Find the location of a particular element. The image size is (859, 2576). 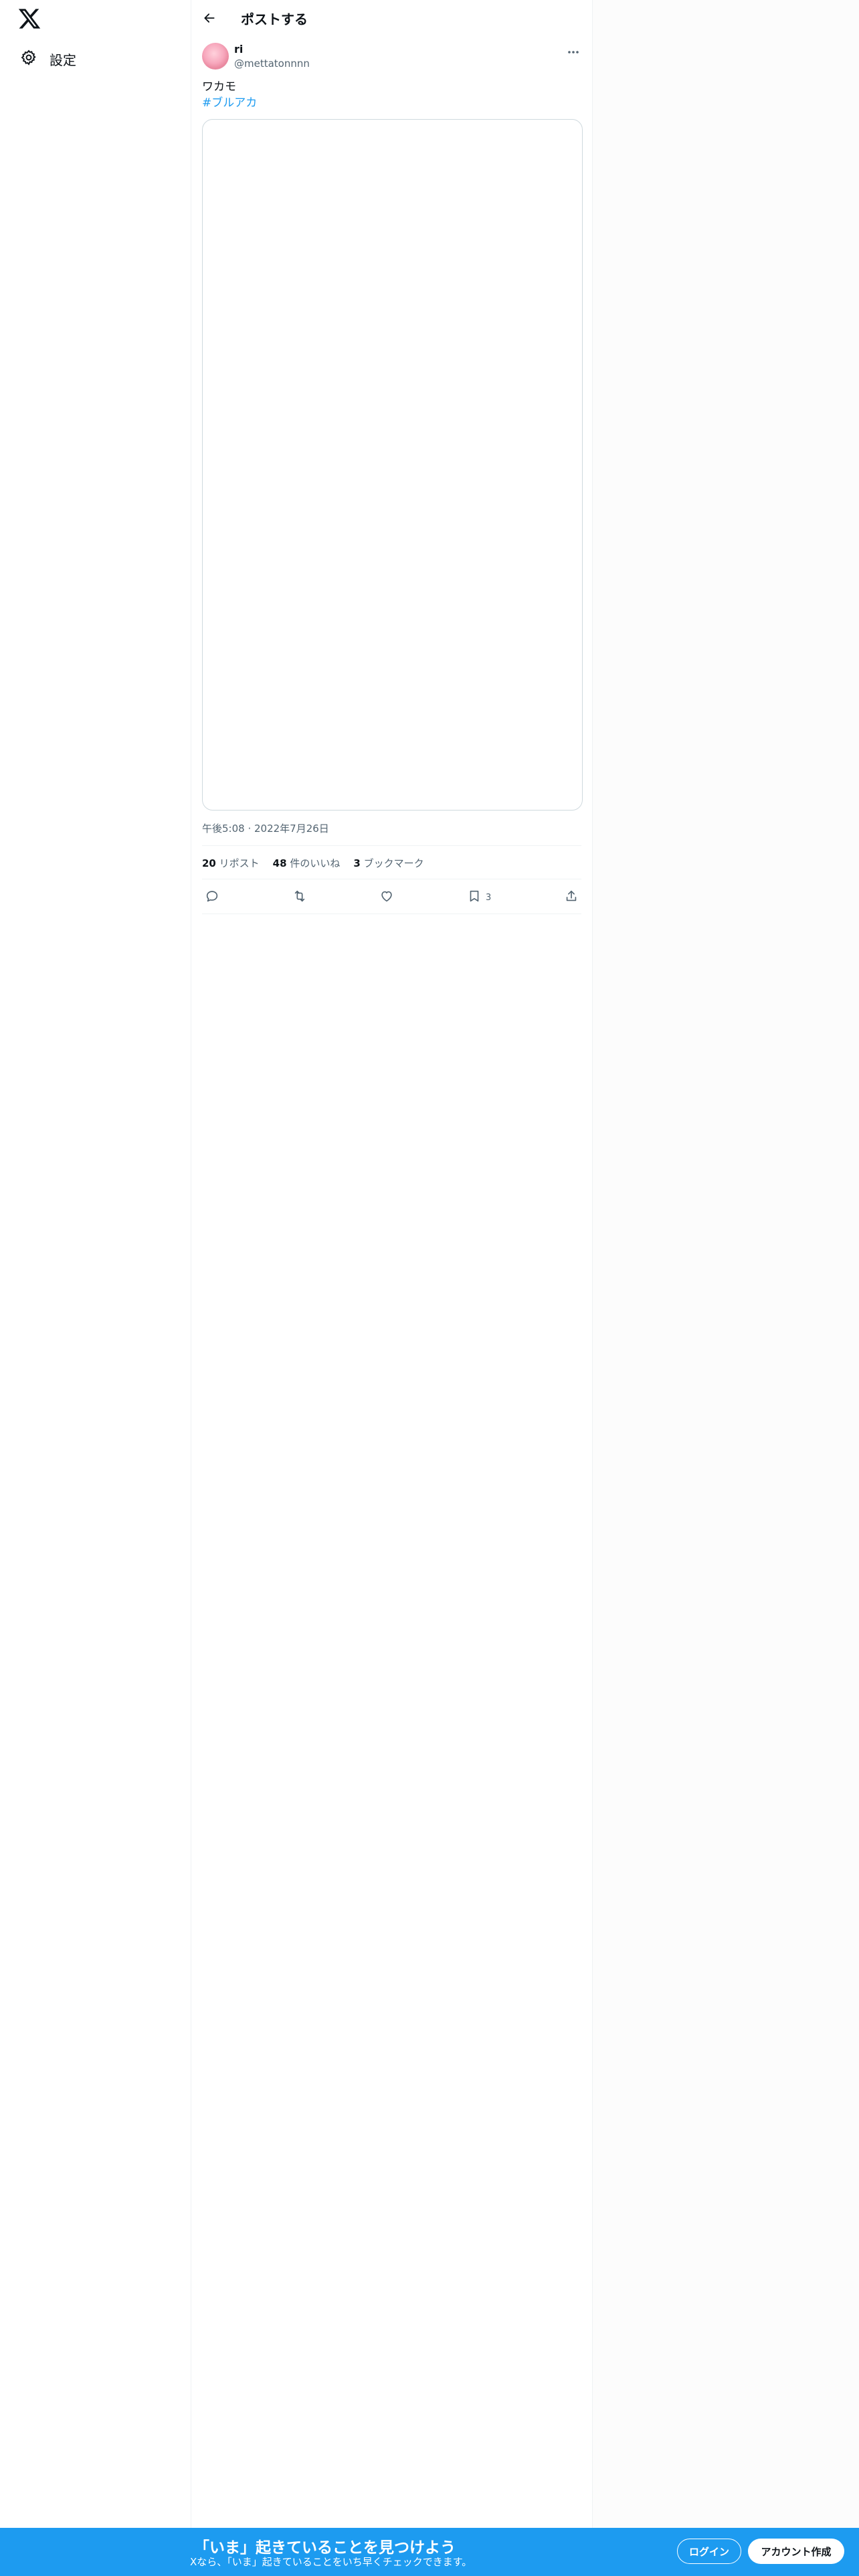

more-horizontal-icon is located at coordinates (573, 52).